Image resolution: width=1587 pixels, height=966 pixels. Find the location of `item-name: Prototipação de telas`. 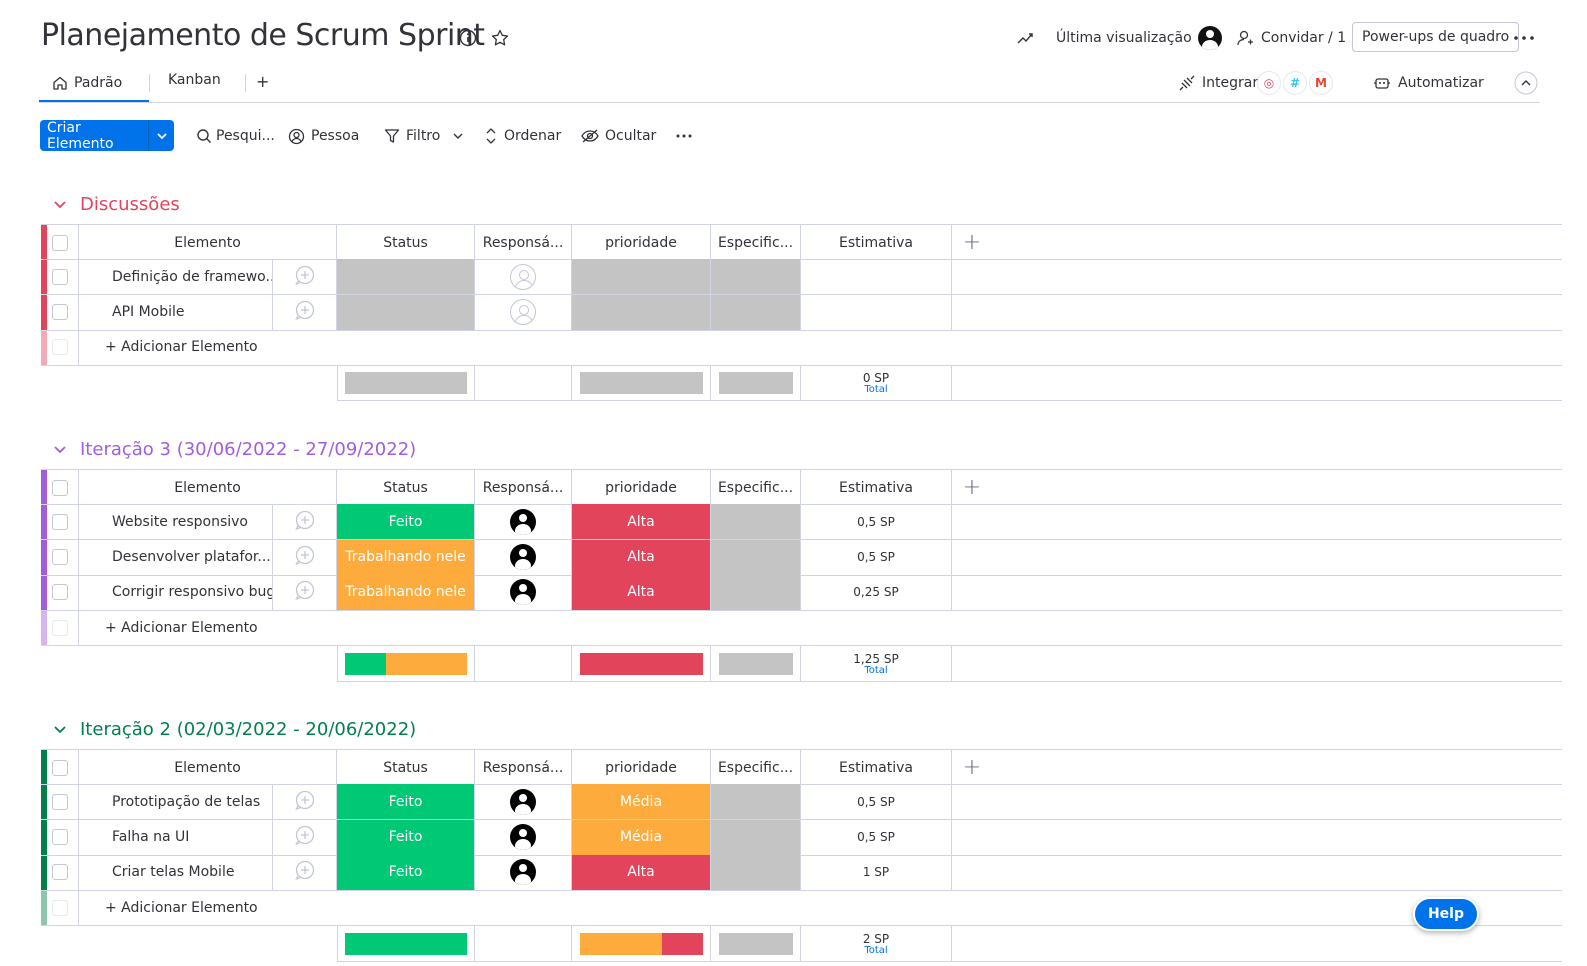

item-name: Prototipação de telas is located at coordinates (186, 802).